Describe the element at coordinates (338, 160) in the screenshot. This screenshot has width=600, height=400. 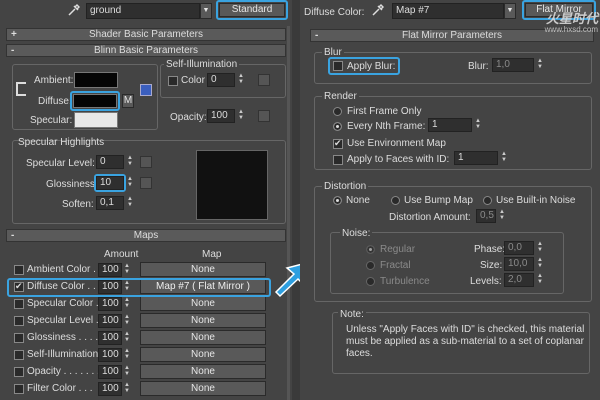
I see `apply-faces-checkbox` at that location.